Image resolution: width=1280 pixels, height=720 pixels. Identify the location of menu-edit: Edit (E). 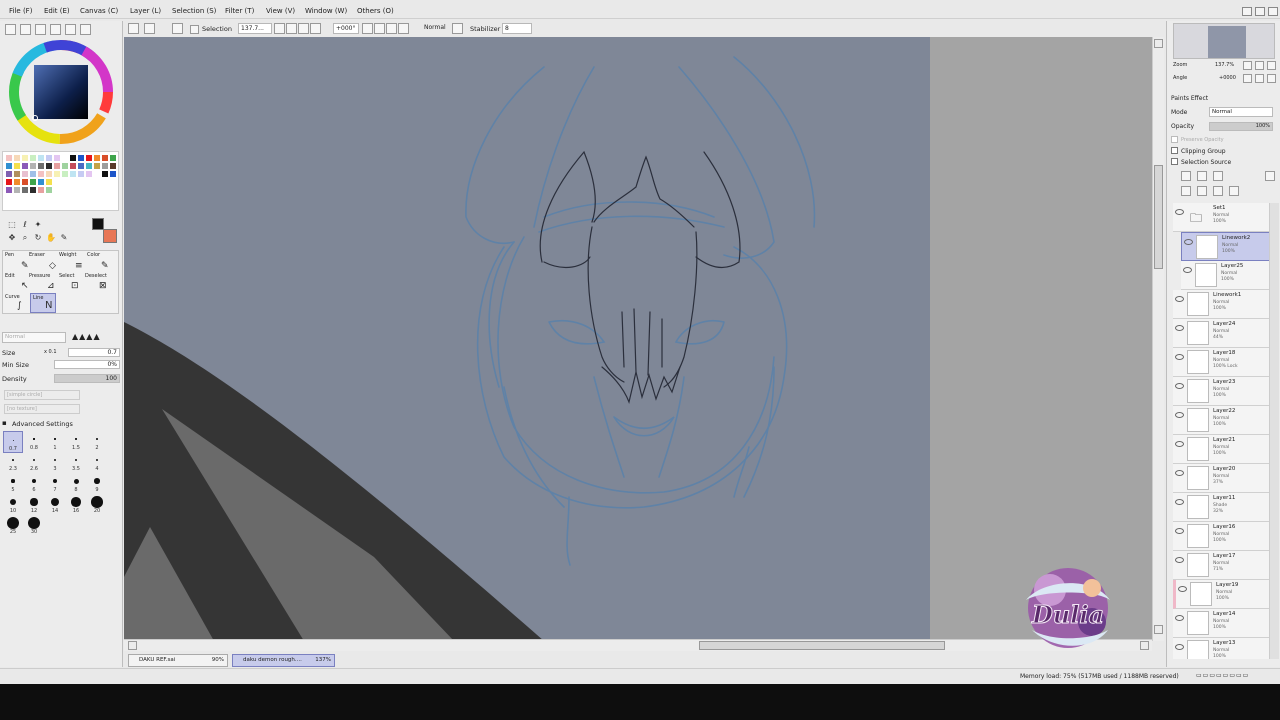
(57, 11).